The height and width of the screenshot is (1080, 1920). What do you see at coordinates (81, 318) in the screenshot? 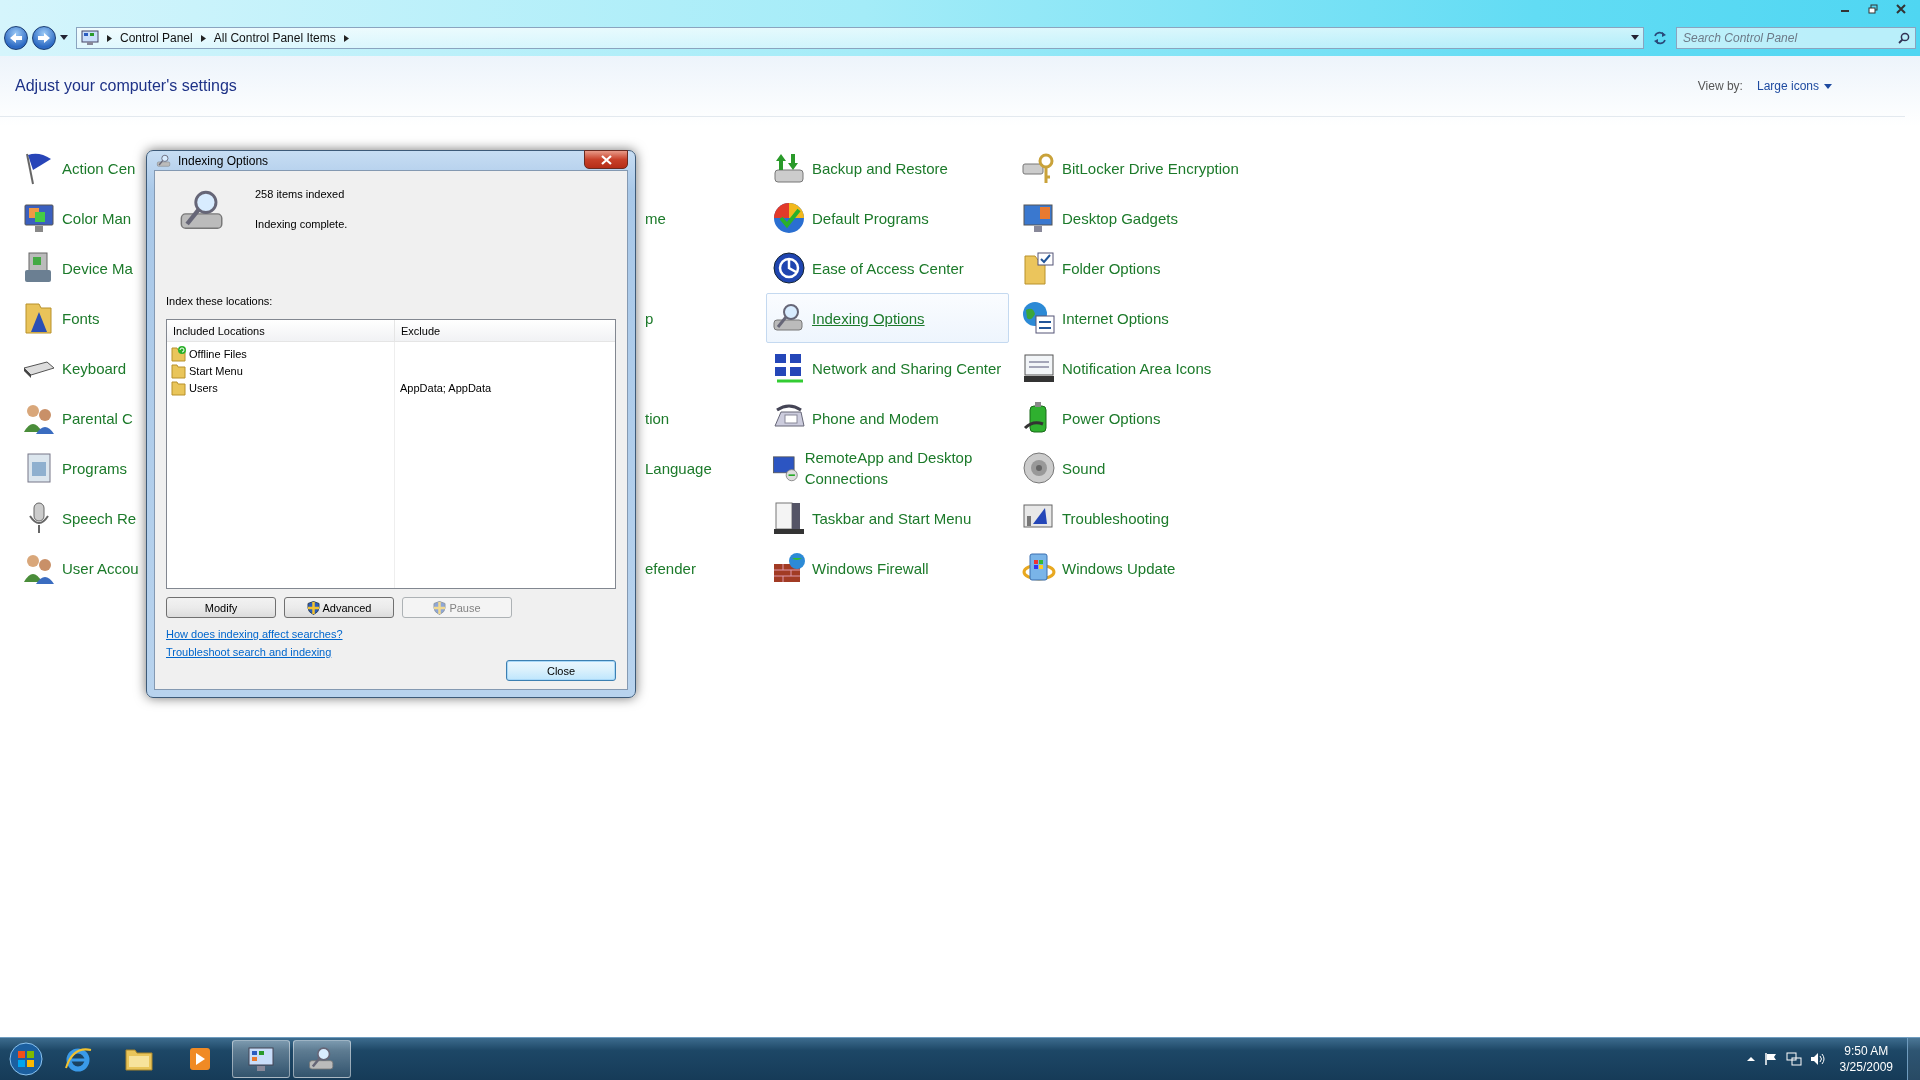
I see `control-panel-link: Fonts` at bounding box center [81, 318].